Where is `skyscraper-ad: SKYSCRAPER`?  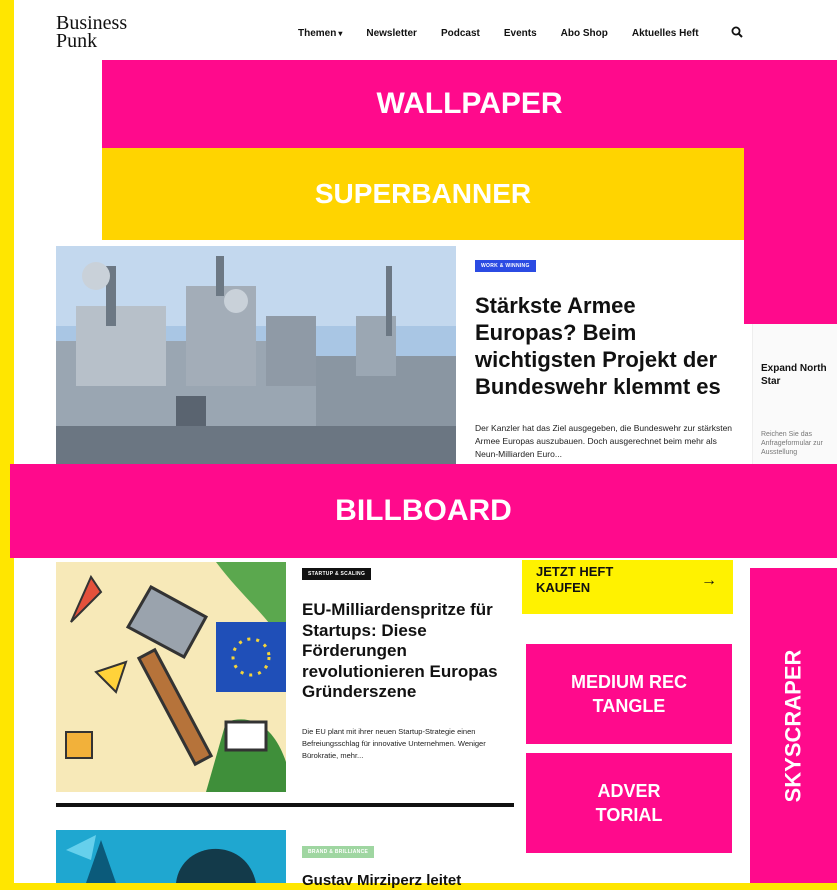 skyscraper-ad: SKYSCRAPER is located at coordinates (793, 725).